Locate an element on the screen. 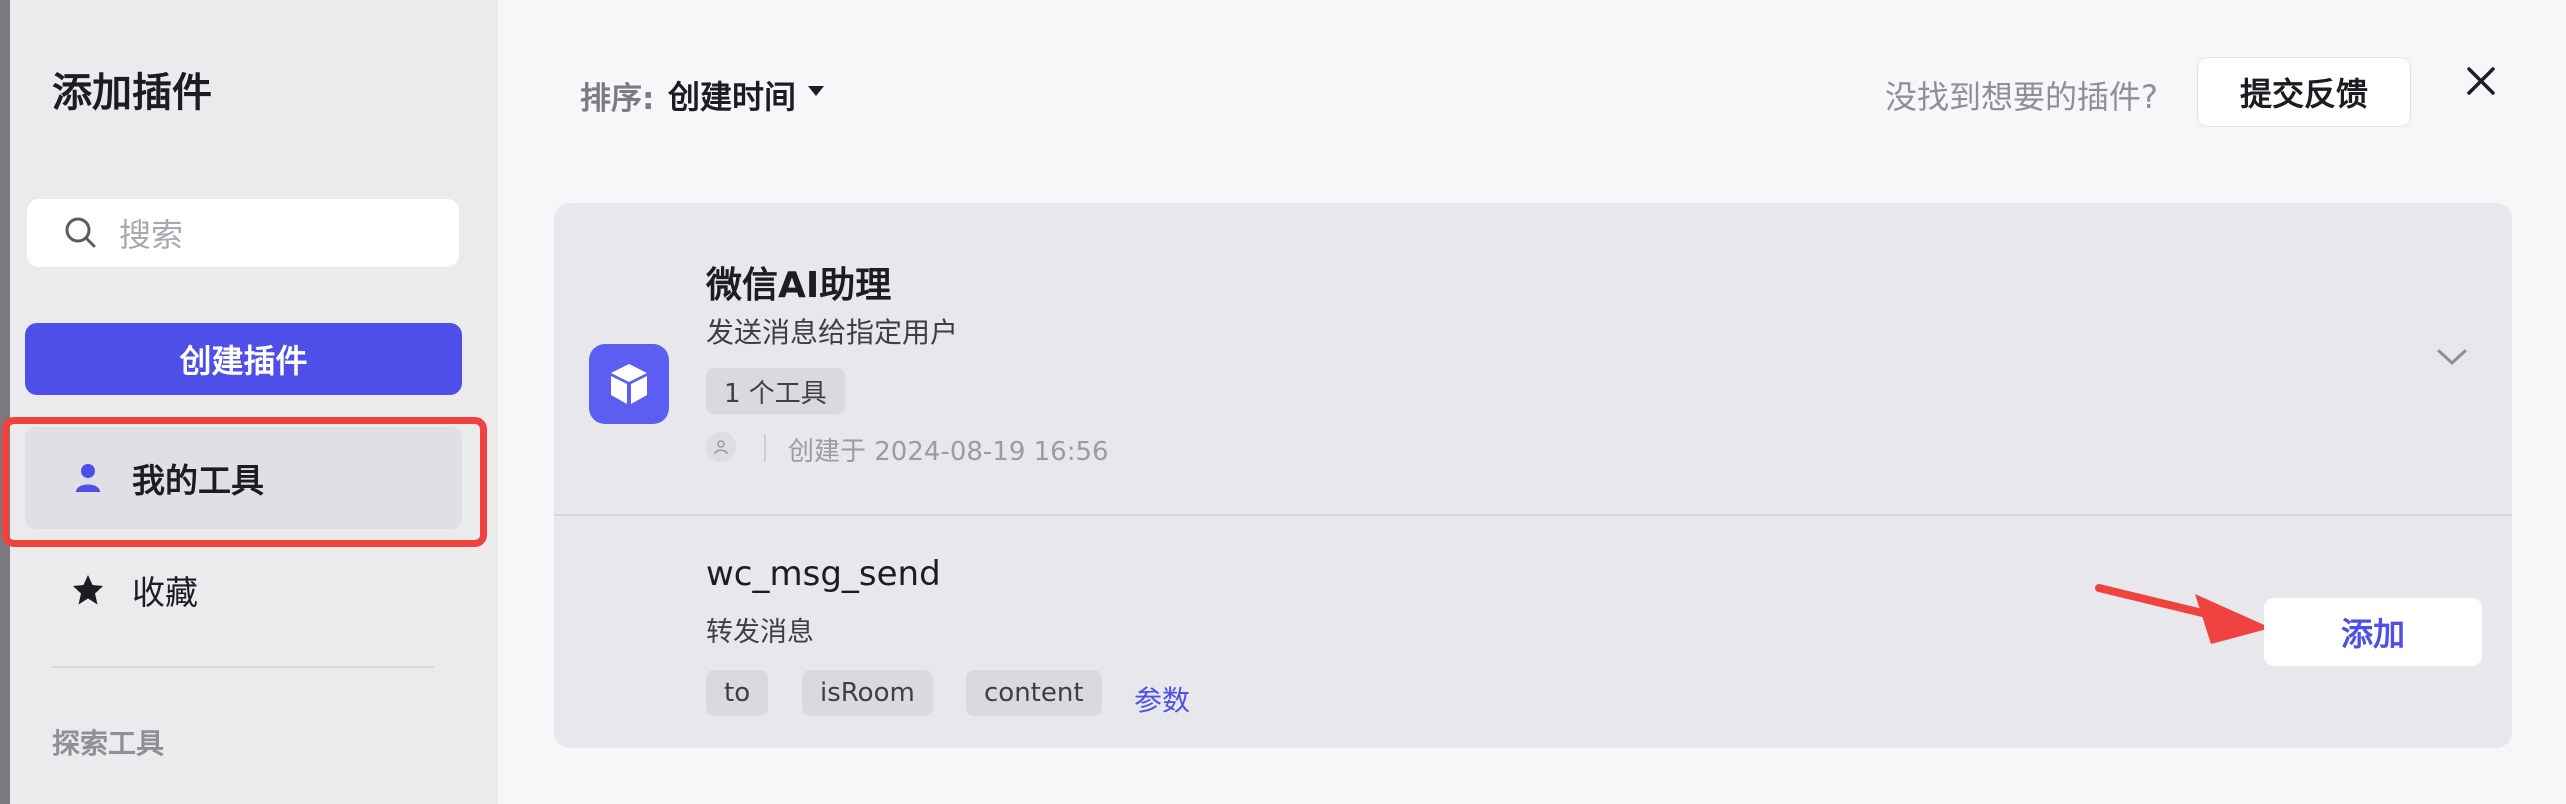 The height and width of the screenshot is (804, 2566). cube-icon is located at coordinates (629, 384).